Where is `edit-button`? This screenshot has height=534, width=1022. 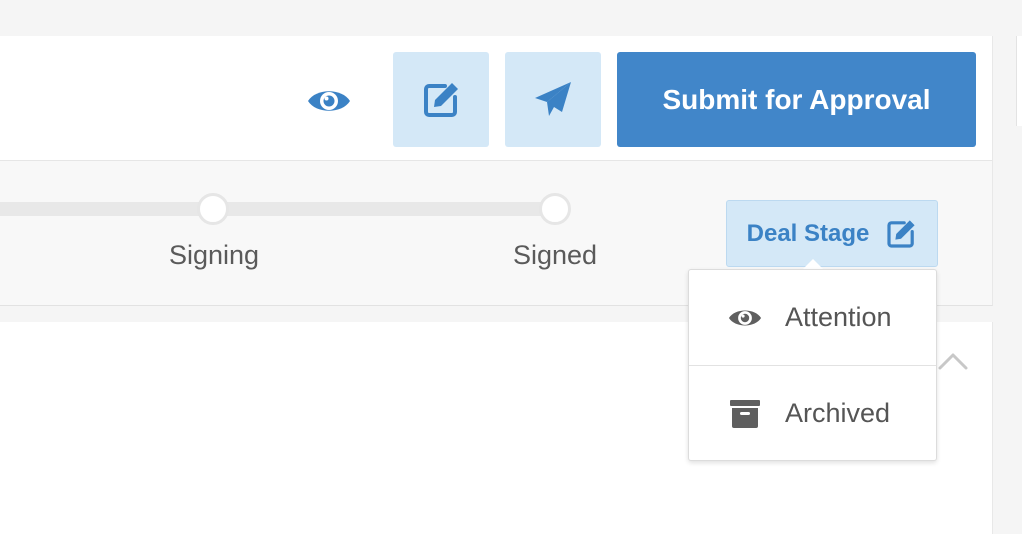 edit-button is located at coordinates (441, 99).